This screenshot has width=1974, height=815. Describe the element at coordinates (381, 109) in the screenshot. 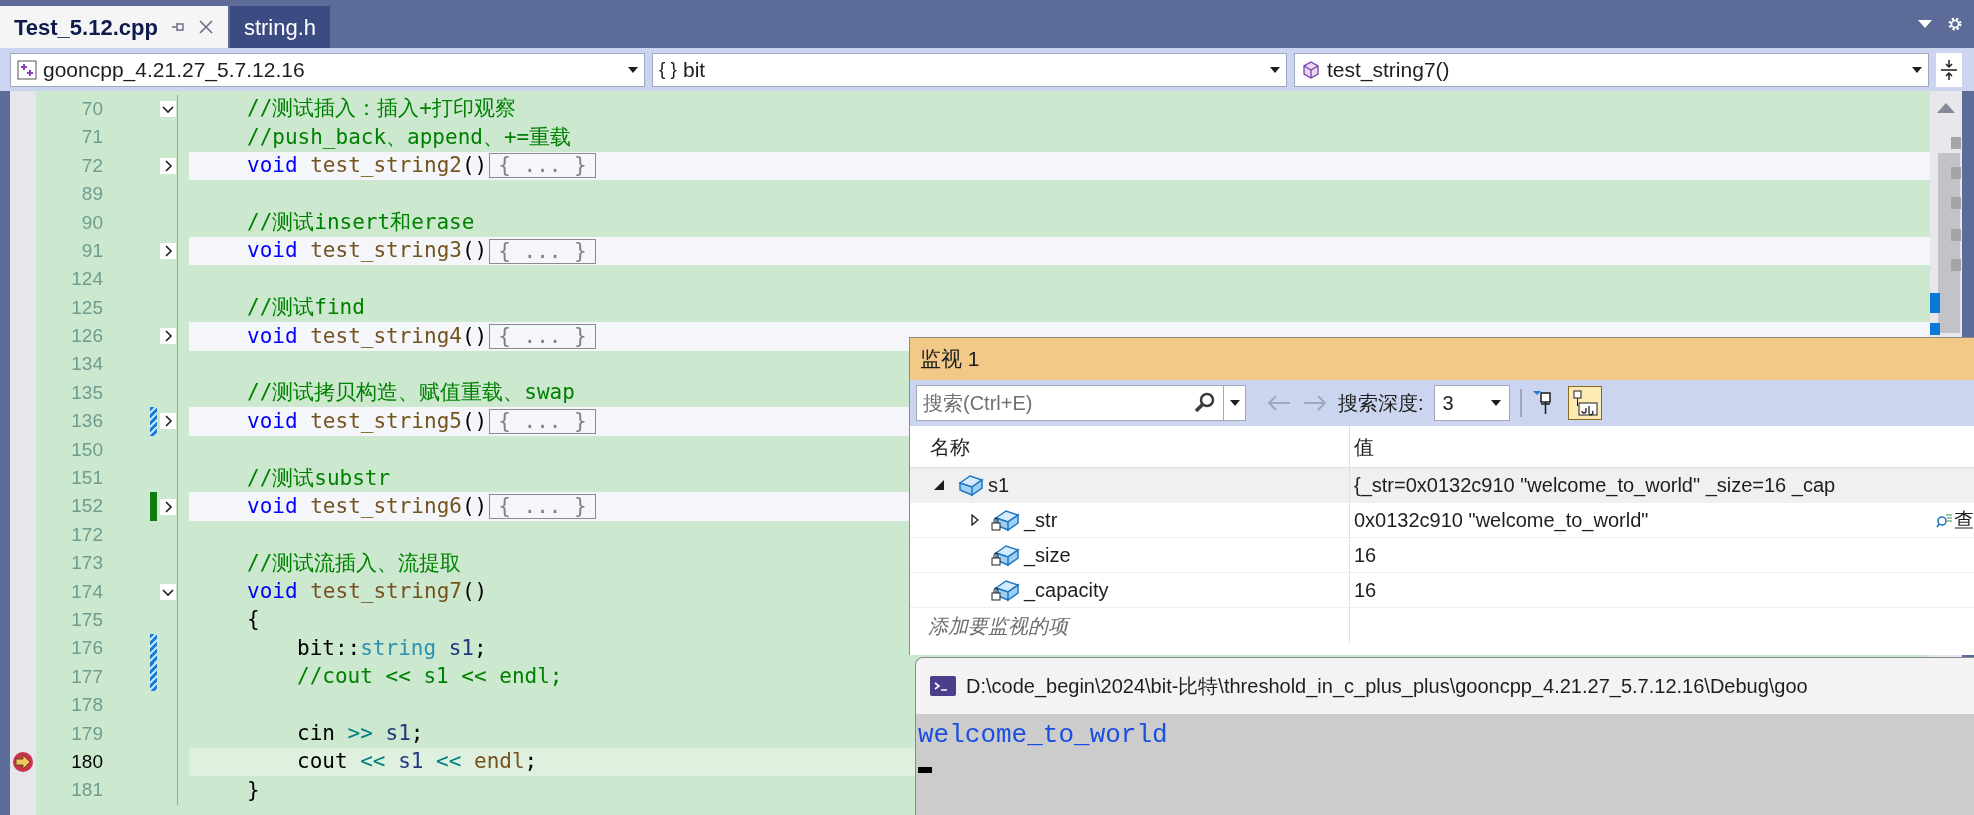

I see `code-comment: //测试插入：插入+打印观察` at that location.